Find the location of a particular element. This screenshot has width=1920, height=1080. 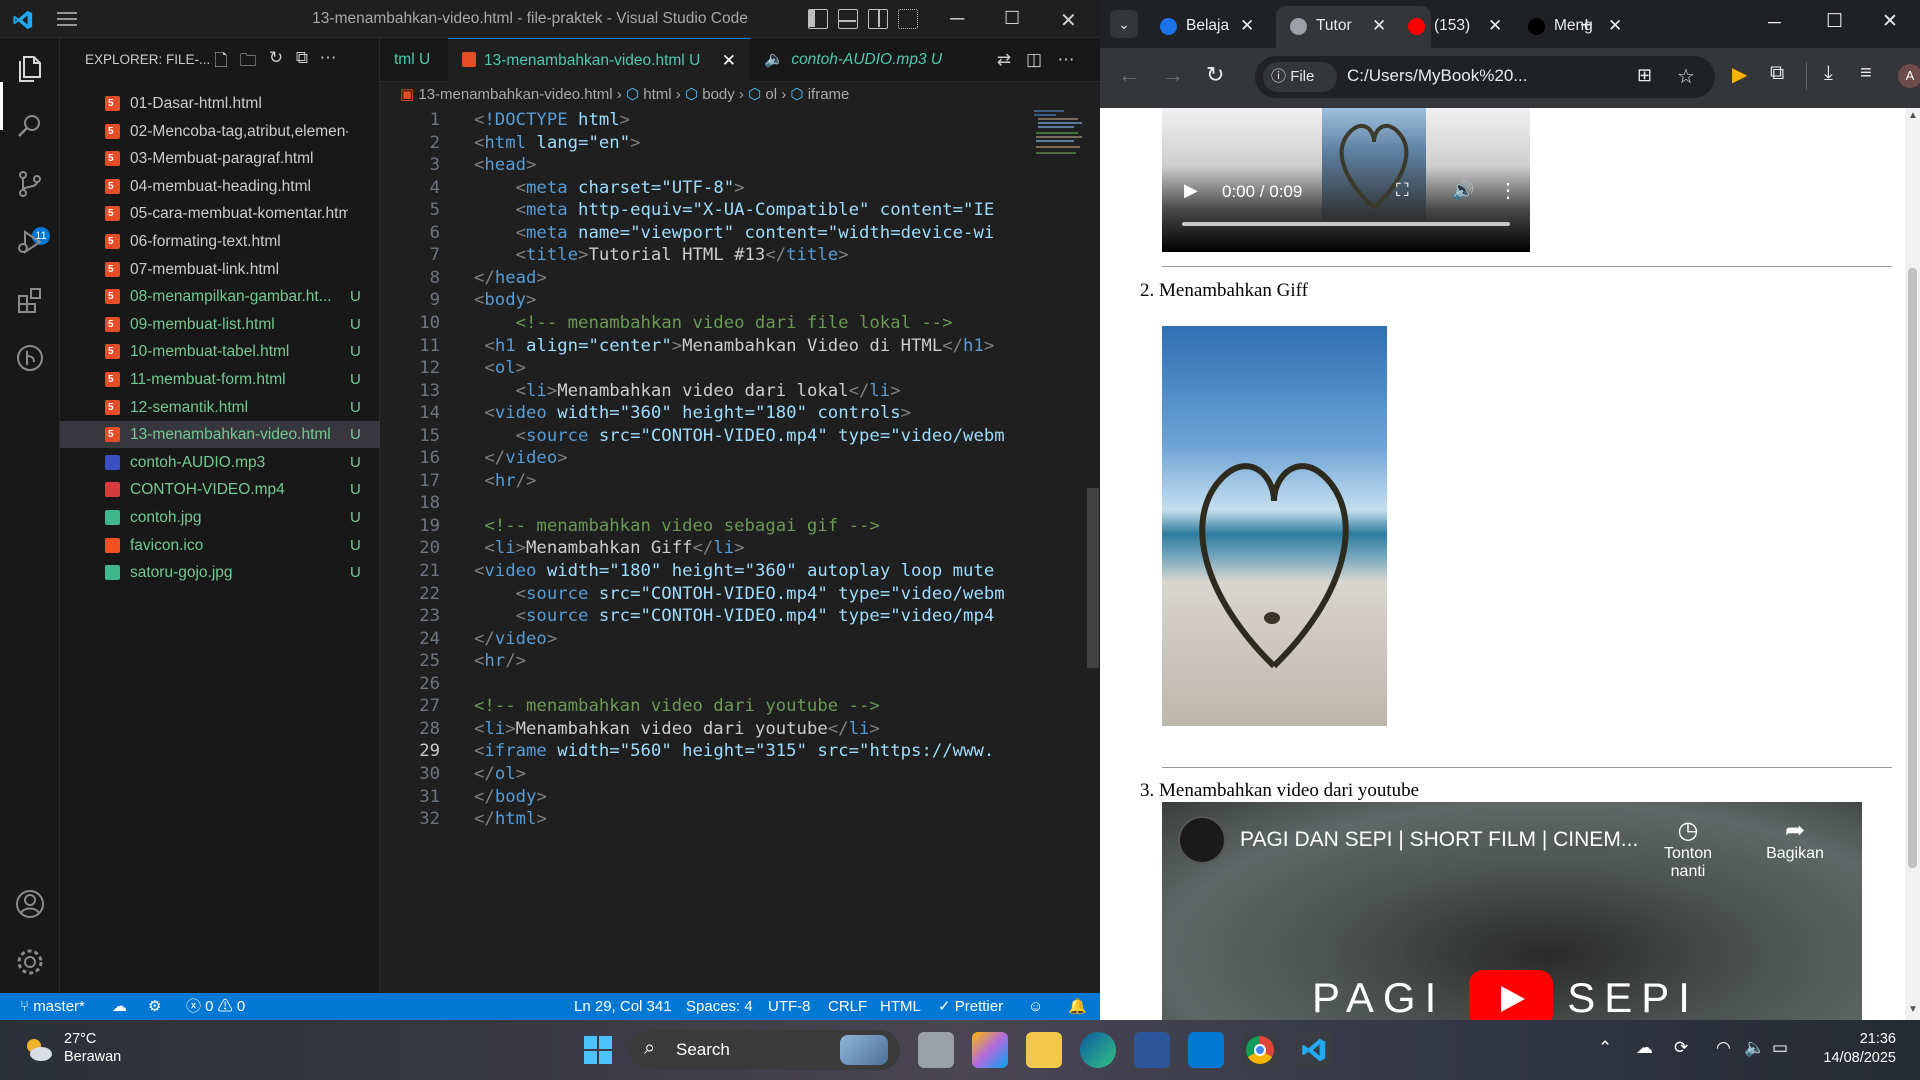

start-windows-icon is located at coordinates (598, 1050).